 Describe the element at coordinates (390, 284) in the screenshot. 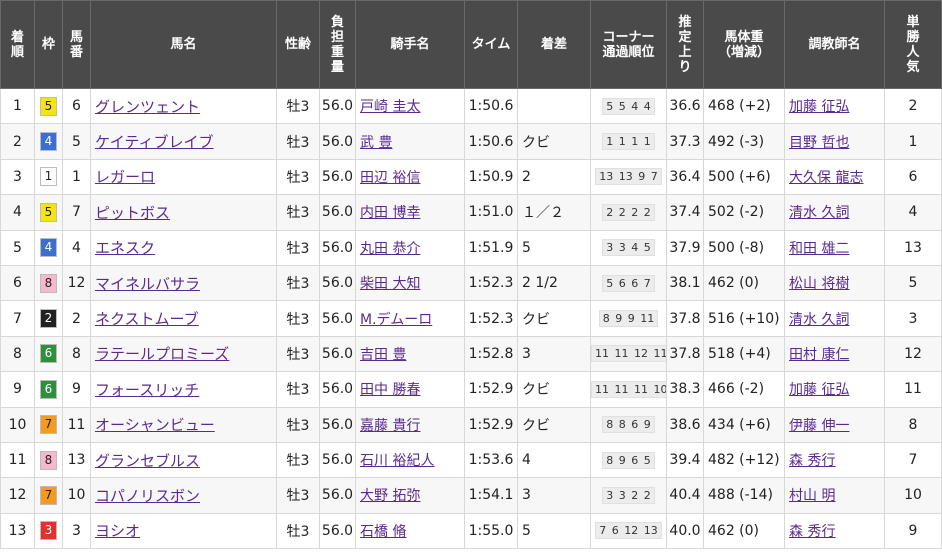

I see `jockey-link: 柴田 大知` at that location.